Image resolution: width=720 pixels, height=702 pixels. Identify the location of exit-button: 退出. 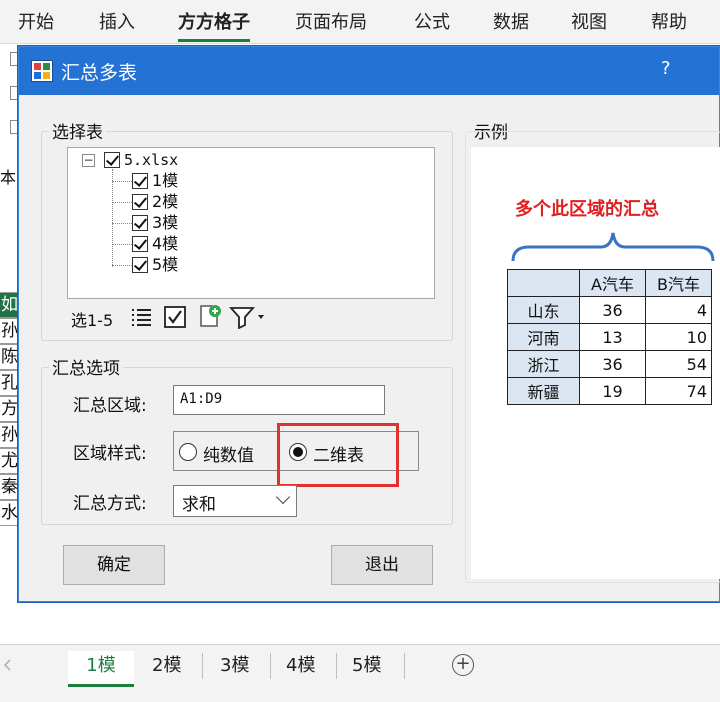
(382, 565).